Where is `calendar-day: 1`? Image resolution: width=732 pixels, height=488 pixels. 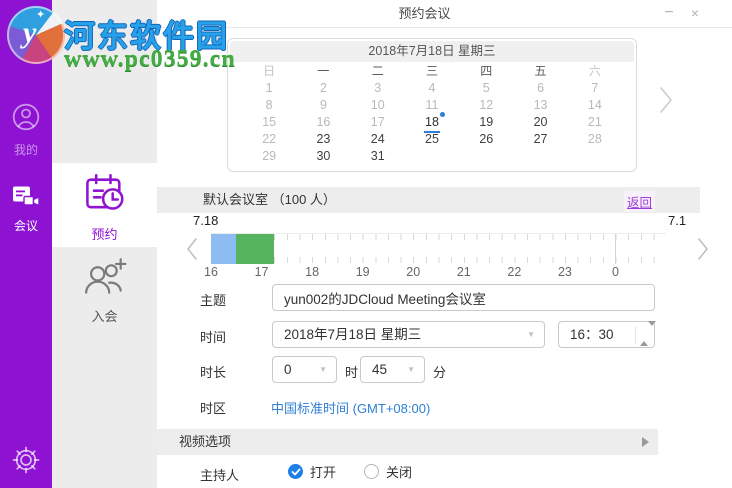
calendar-day: 1 is located at coordinates (269, 88).